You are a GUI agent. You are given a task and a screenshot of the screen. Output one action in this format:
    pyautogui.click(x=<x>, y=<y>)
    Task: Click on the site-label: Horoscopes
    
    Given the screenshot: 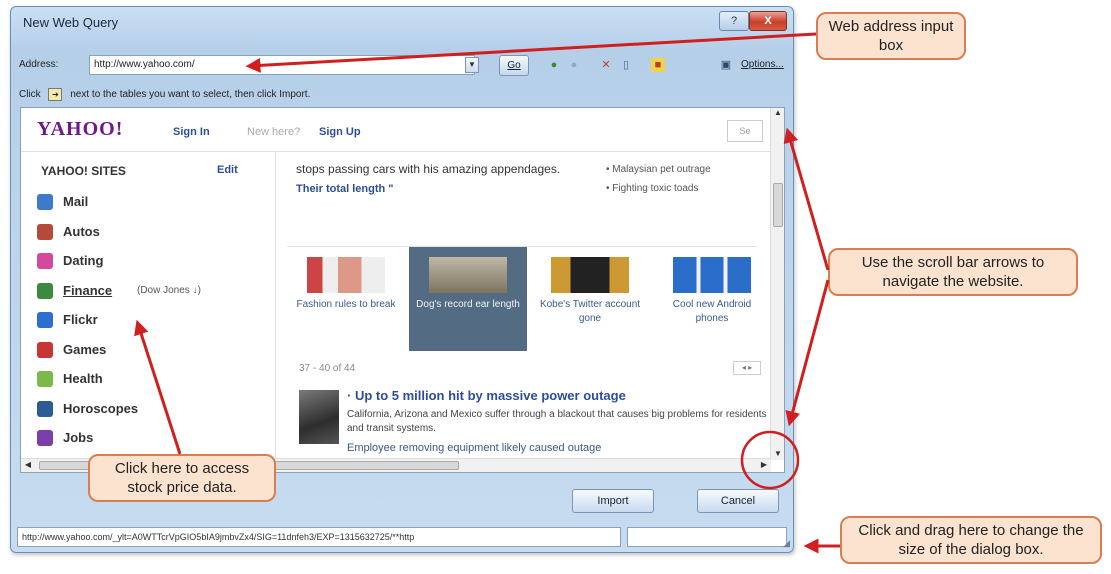 What is the action you would take?
    pyautogui.click(x=101, y=408)
    